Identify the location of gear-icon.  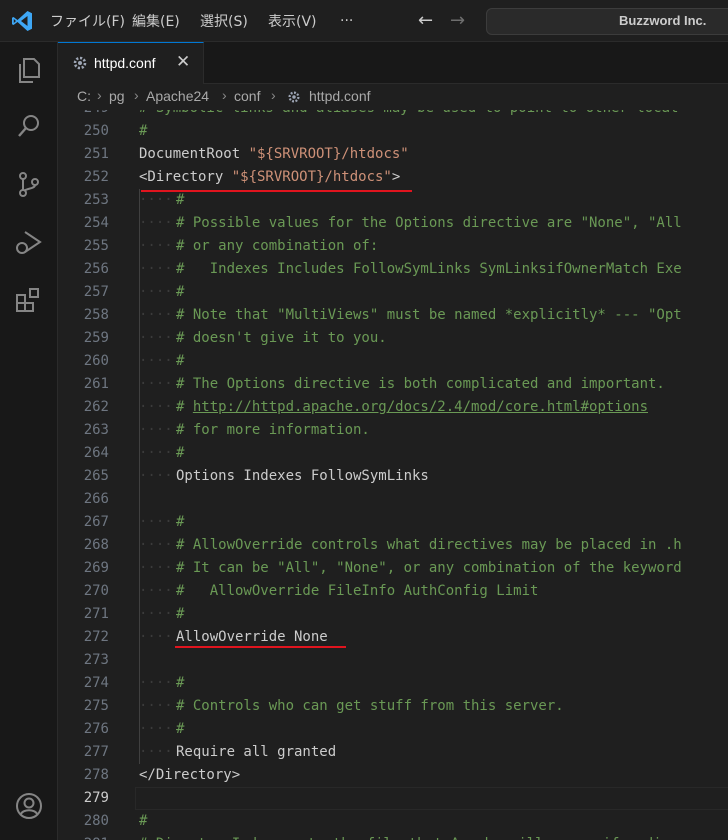
(294, 97).